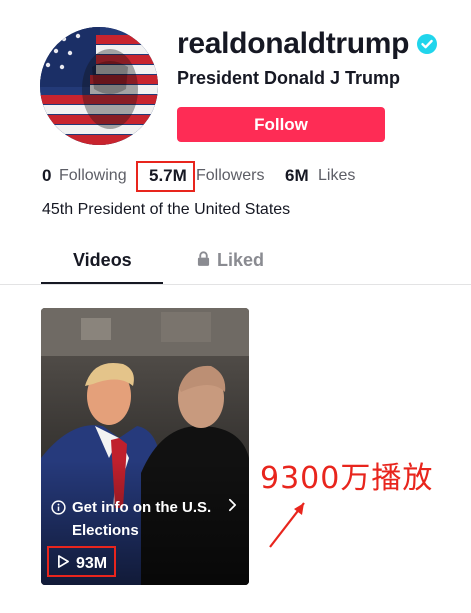  Describe the element at coordinates (93, 176) in the screenshot. I see `following-label: Following` at that location.